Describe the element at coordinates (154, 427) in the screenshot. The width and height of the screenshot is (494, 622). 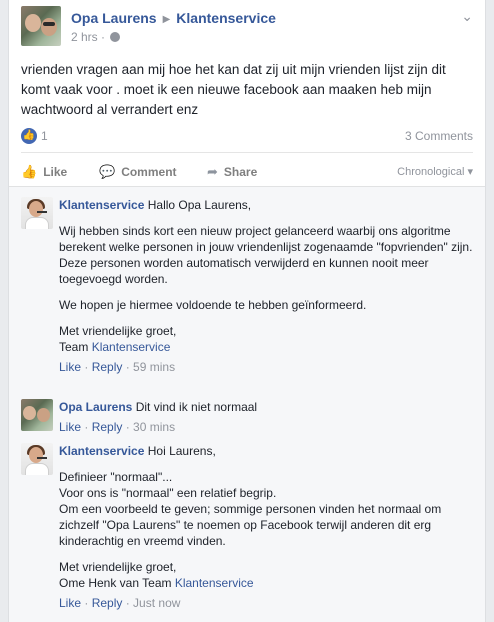
I see `comment-time: 30 mins` at that location.